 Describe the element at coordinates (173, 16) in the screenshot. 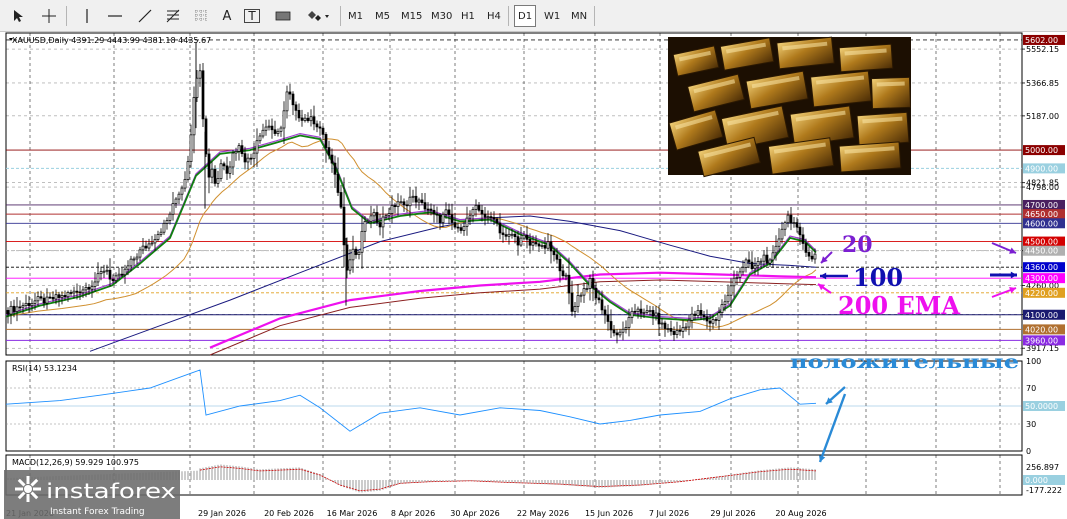

I see `fibonacci-icon` at that location.